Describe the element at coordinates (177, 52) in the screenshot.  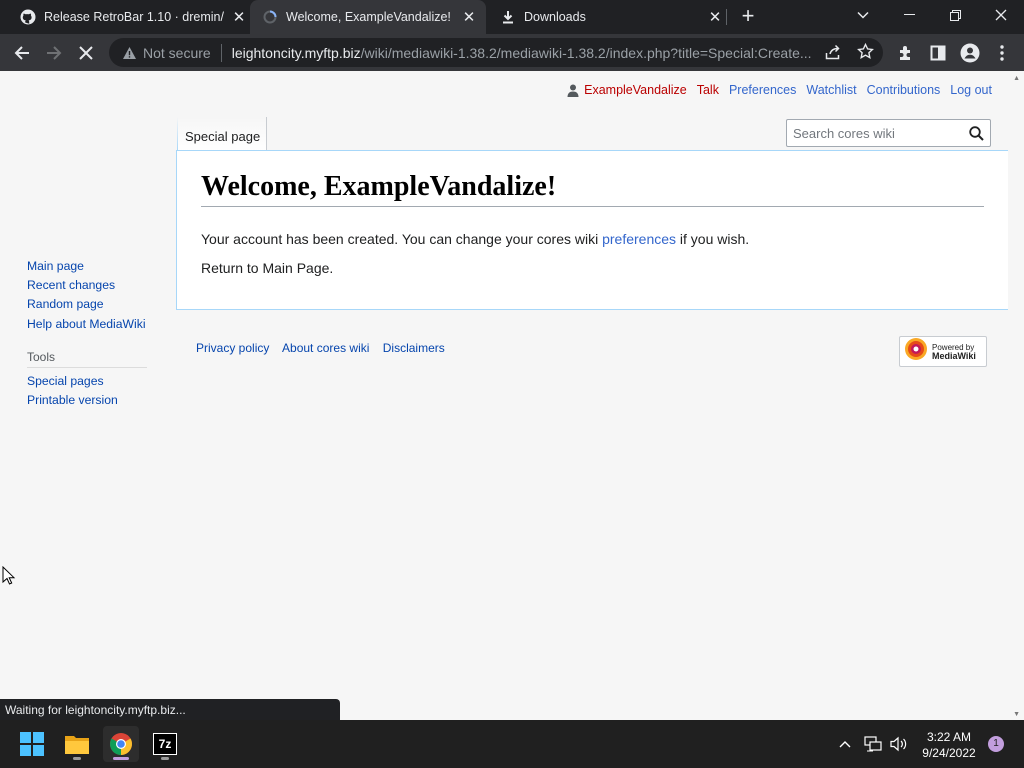
I see `not-secure-label: Not secure` at that location.